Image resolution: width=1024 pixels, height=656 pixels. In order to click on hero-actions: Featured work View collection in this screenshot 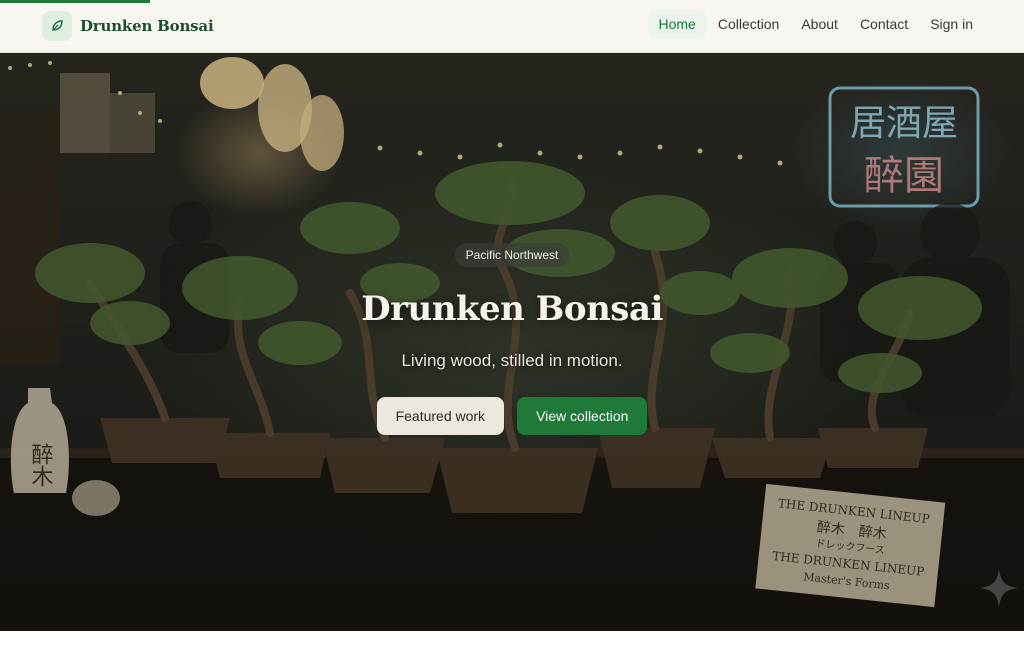, I will do `click(512, 416)`.